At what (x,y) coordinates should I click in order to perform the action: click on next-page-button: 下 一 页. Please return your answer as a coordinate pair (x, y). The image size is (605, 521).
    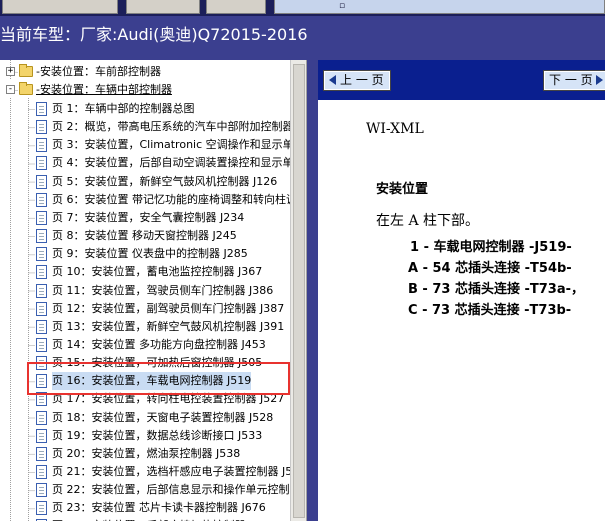
    Looking at the image, I should click on (574, 80).